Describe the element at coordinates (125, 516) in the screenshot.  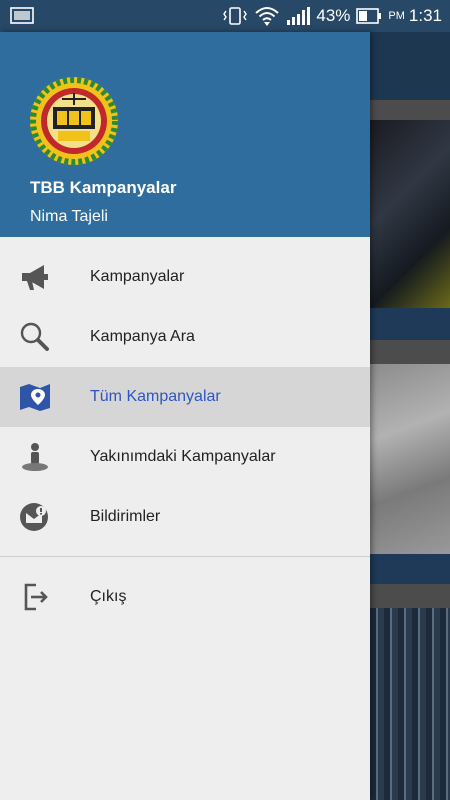
I see `menu-label: Bildirimler` at that location.